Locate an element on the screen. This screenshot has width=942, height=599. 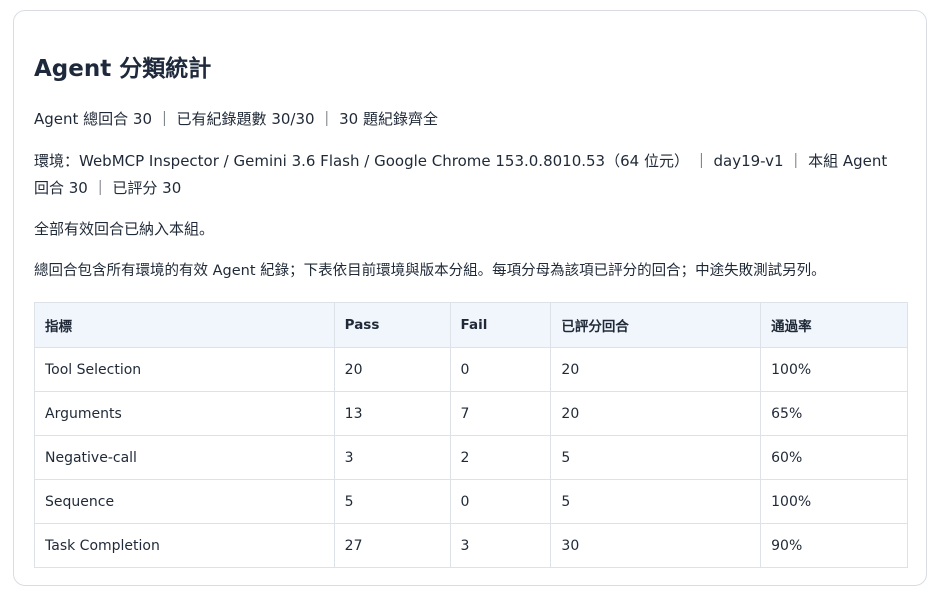
cell-pass: 3 is located at coordinates (392, 457).